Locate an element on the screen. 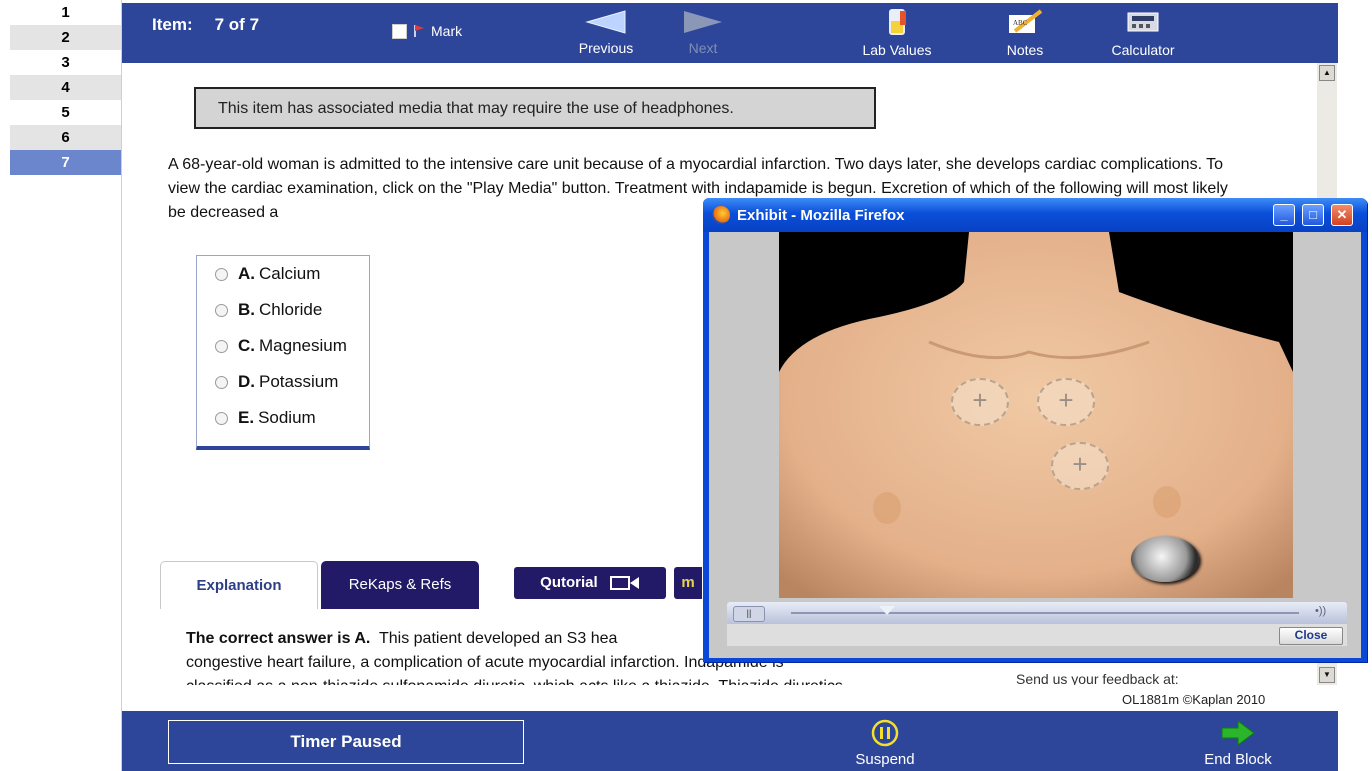 Image resolution: width=1372 pixels, height=771 pixels. previous-button: Previous is located at coordinates (606, 32).